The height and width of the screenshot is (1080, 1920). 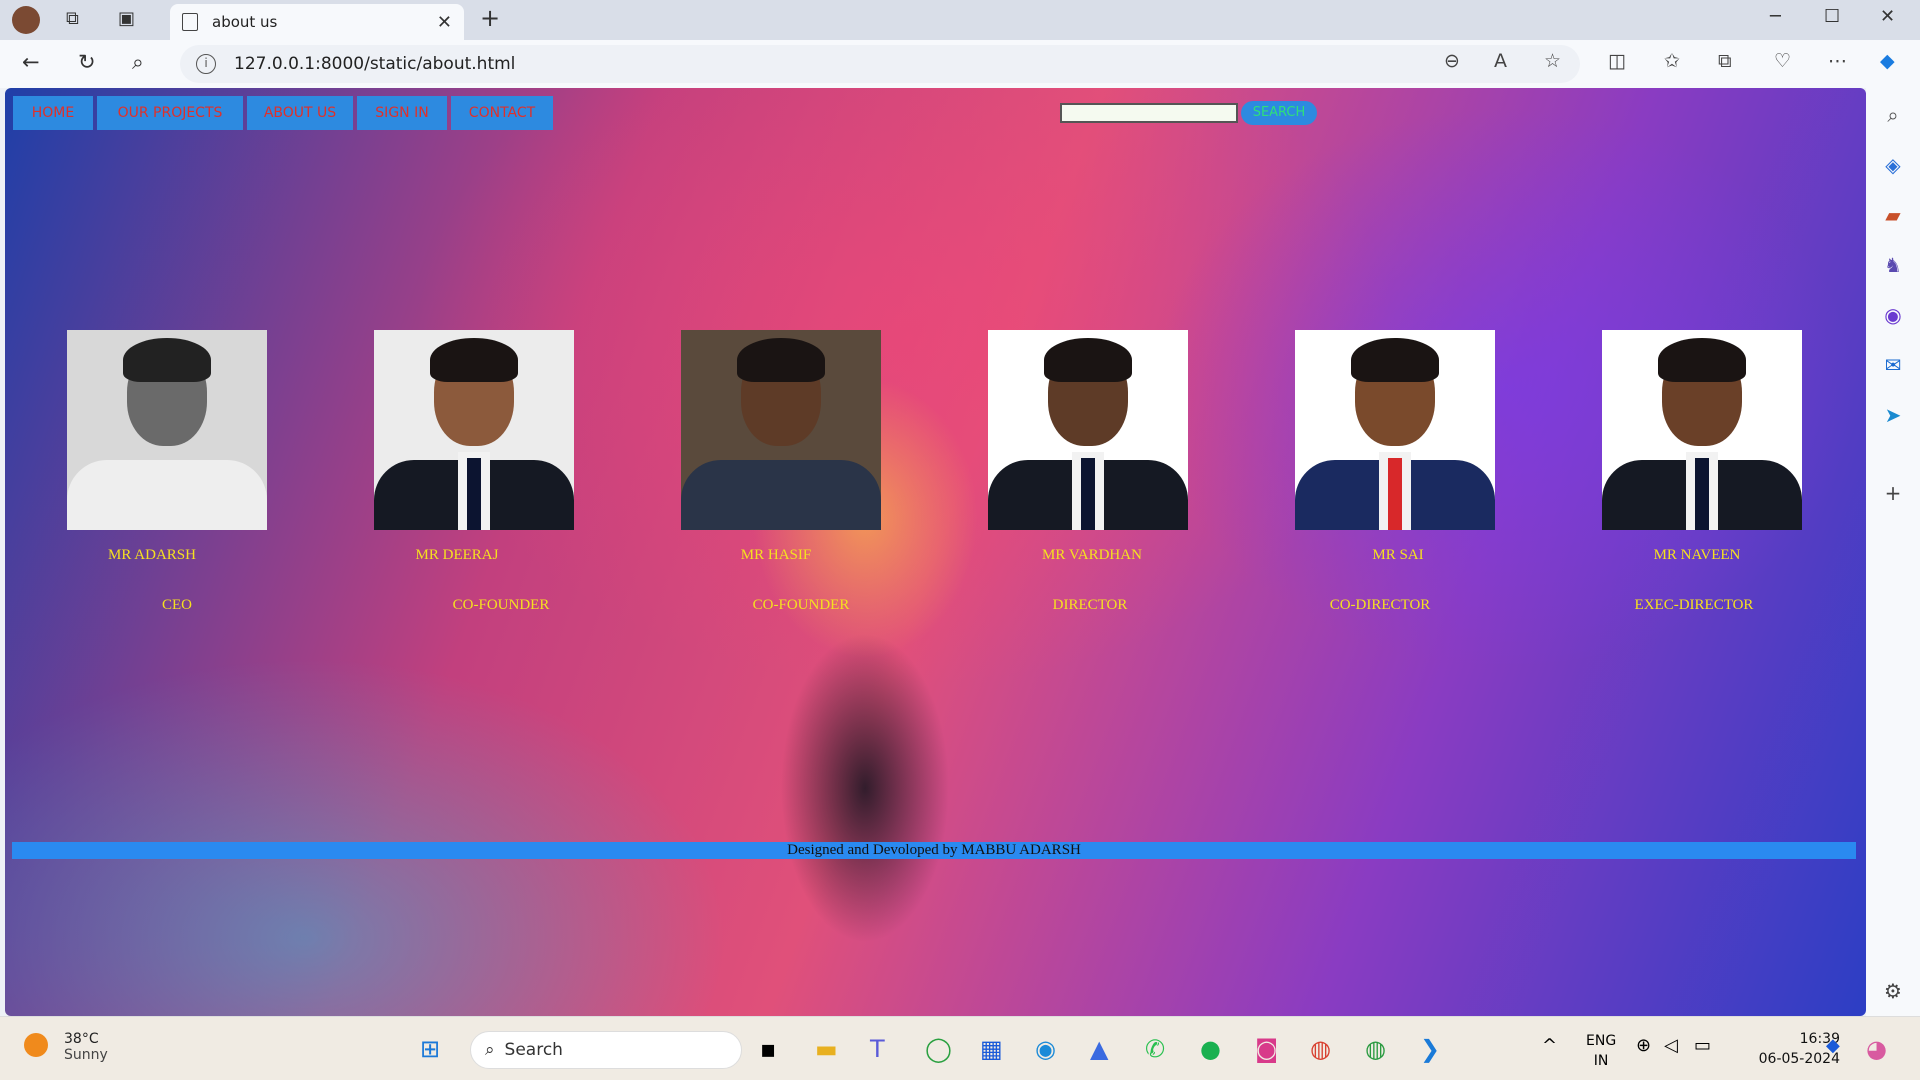 What do you see at coordinates (768, 1049) in the screenshot?
I see `task-view-icon: ▪` at bounding box center [768, 1049].